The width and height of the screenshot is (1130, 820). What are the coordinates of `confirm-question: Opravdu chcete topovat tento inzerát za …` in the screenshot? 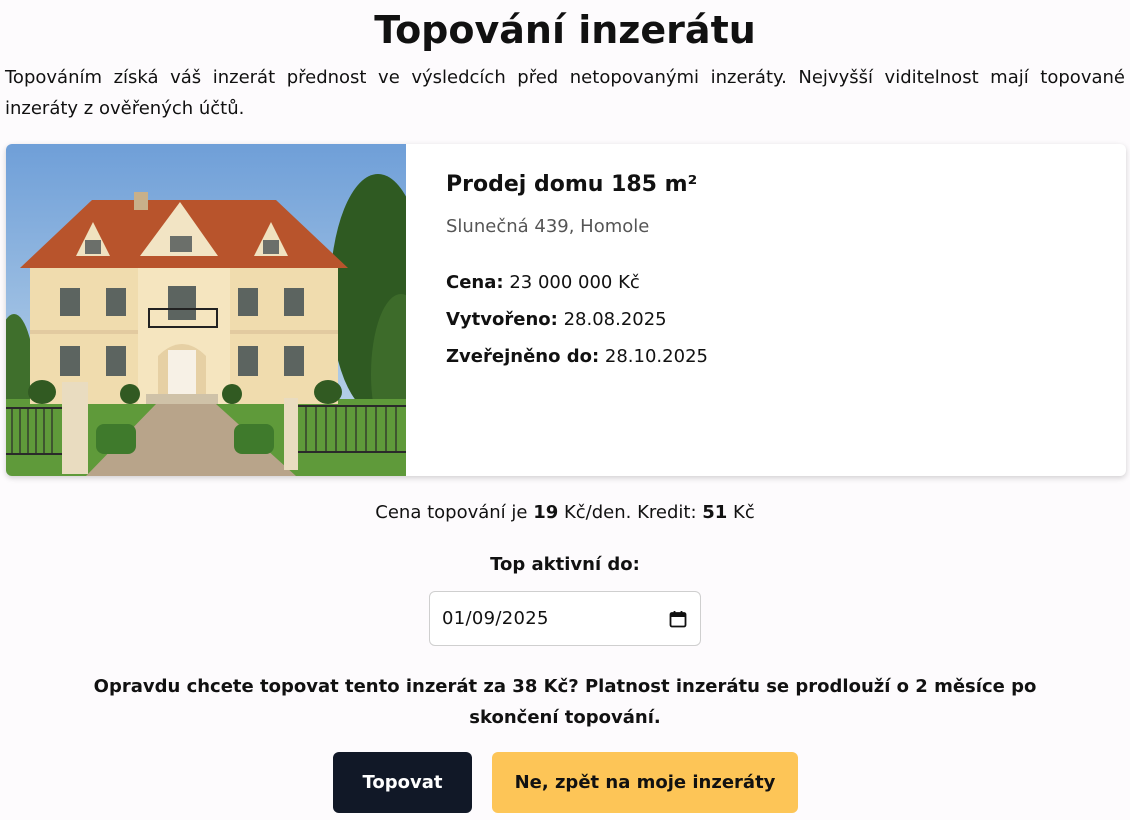 It's located at (565, 702).